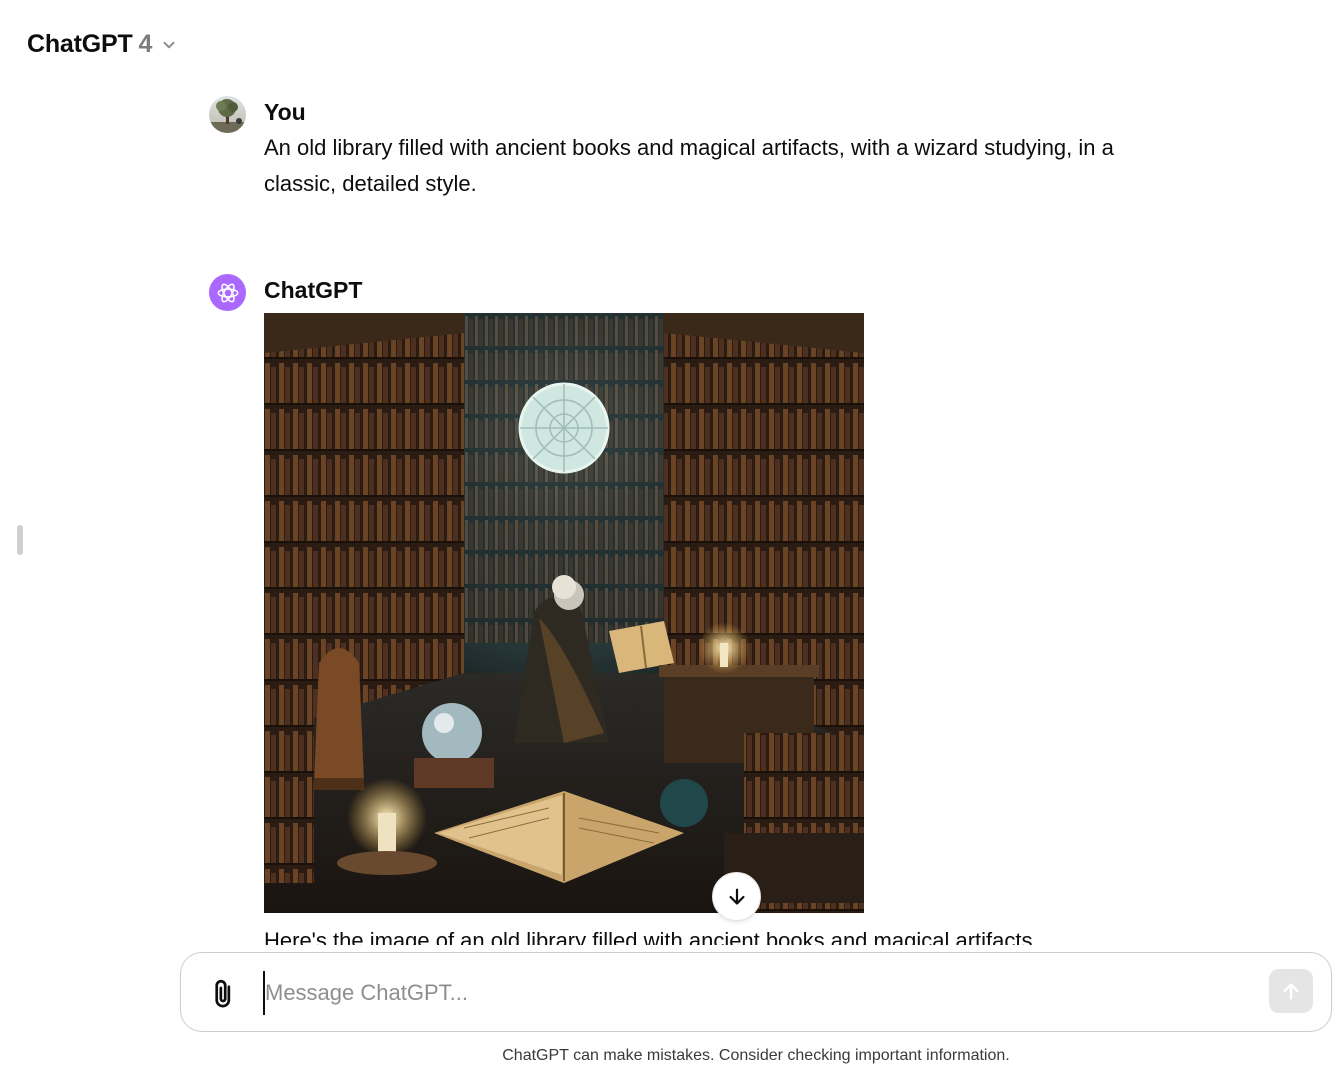 The height and width of the screenshot is (1079, 1344). Describe the element at coordinates (313, 290) in the screenshot. I see `assistant-author-name: ChatGPT` at that location.